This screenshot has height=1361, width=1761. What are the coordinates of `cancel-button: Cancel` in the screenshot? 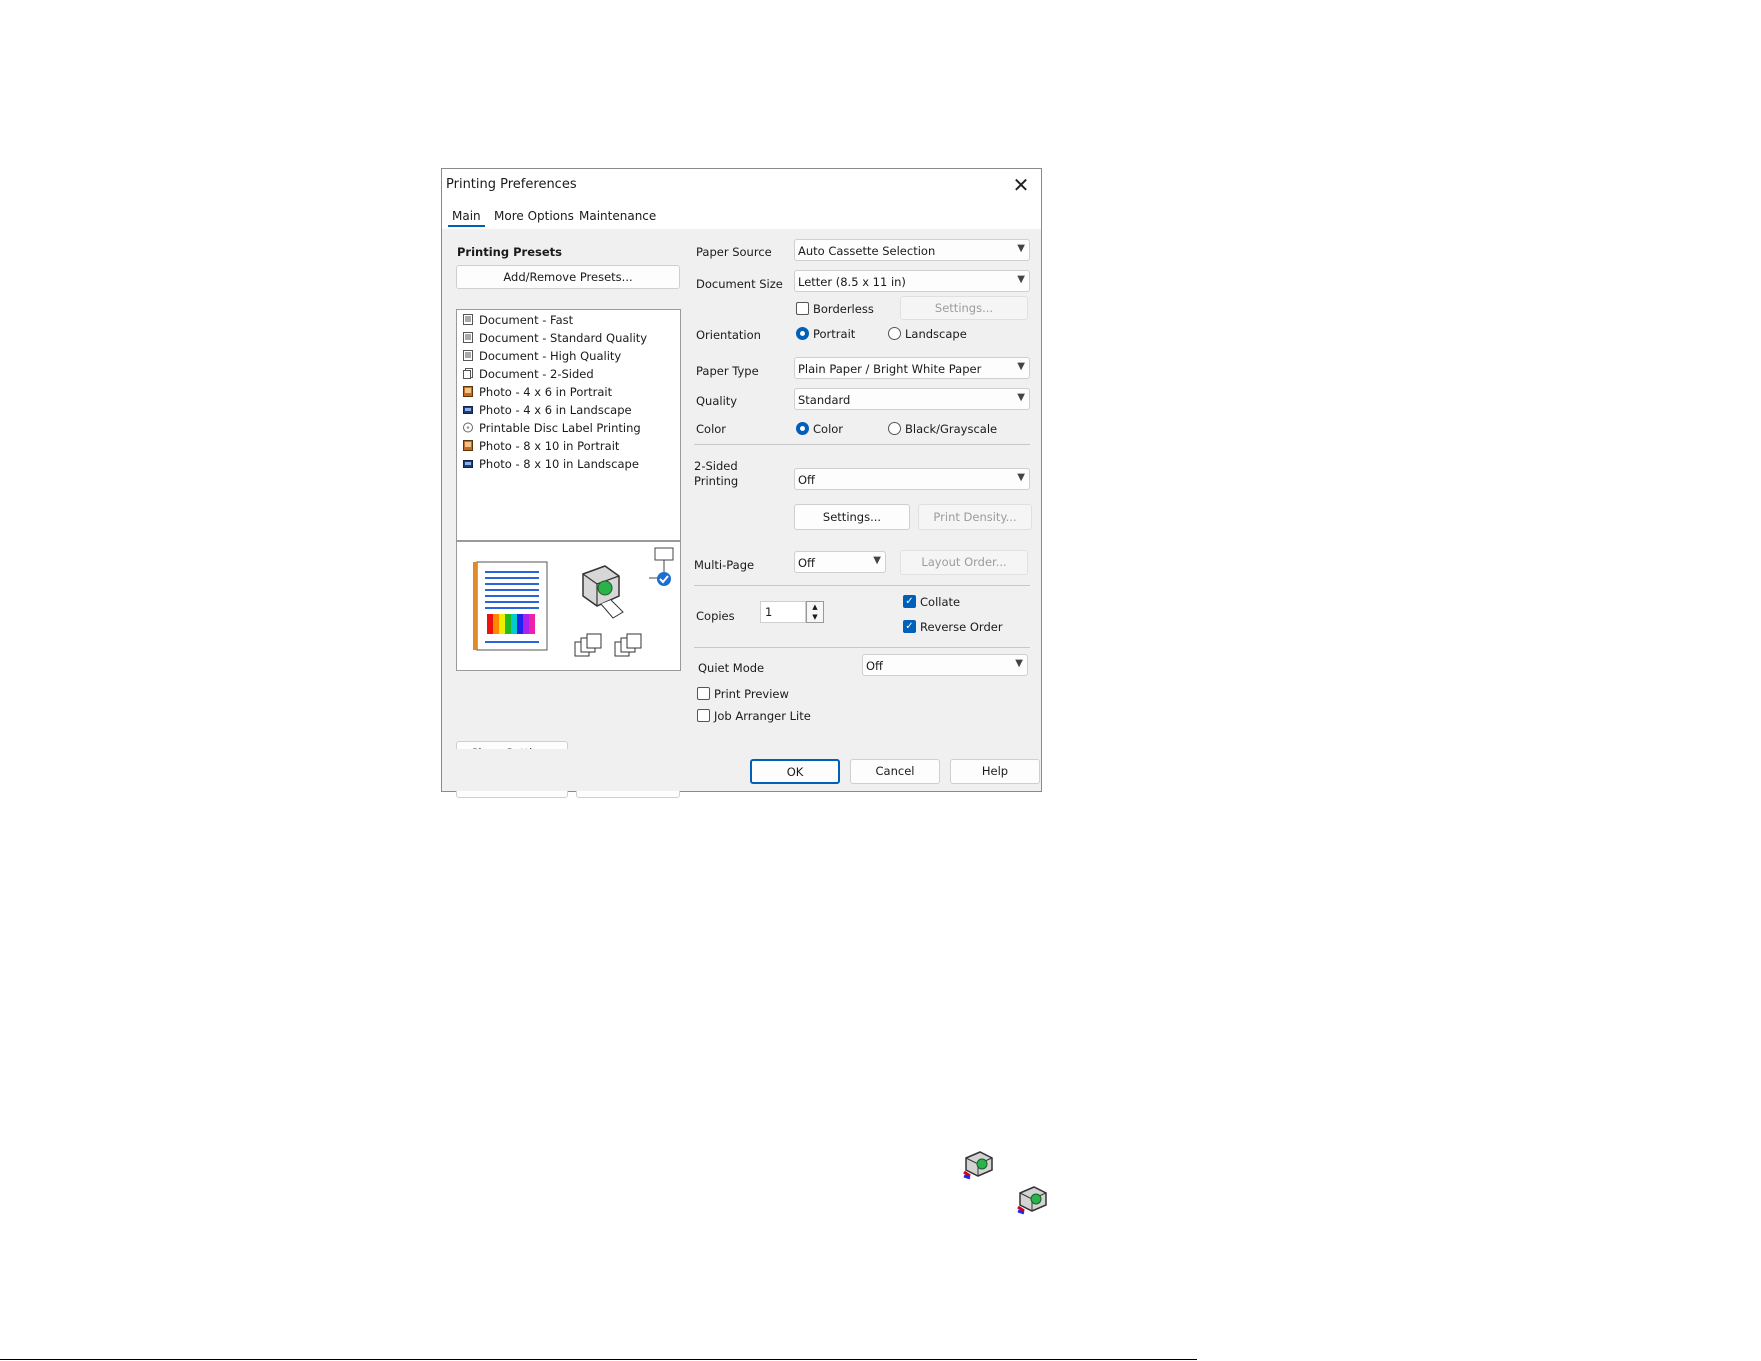 It's located at (895, 771).